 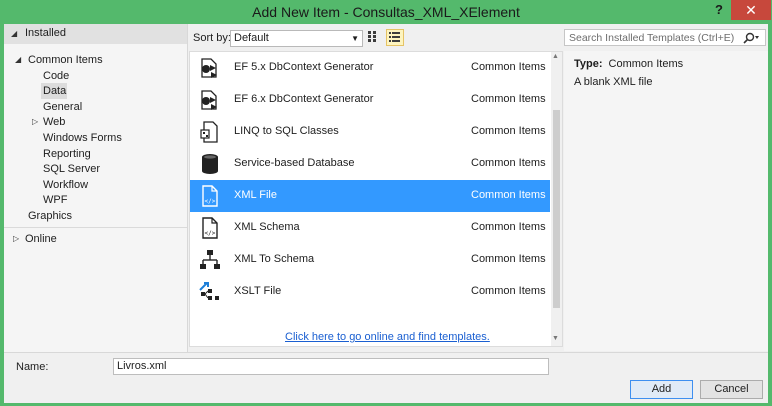 What do you see at coordinates (212, 38) in the screenshot?
I see `sort-by-label: Sort by:` at bounding box center [212, 38].